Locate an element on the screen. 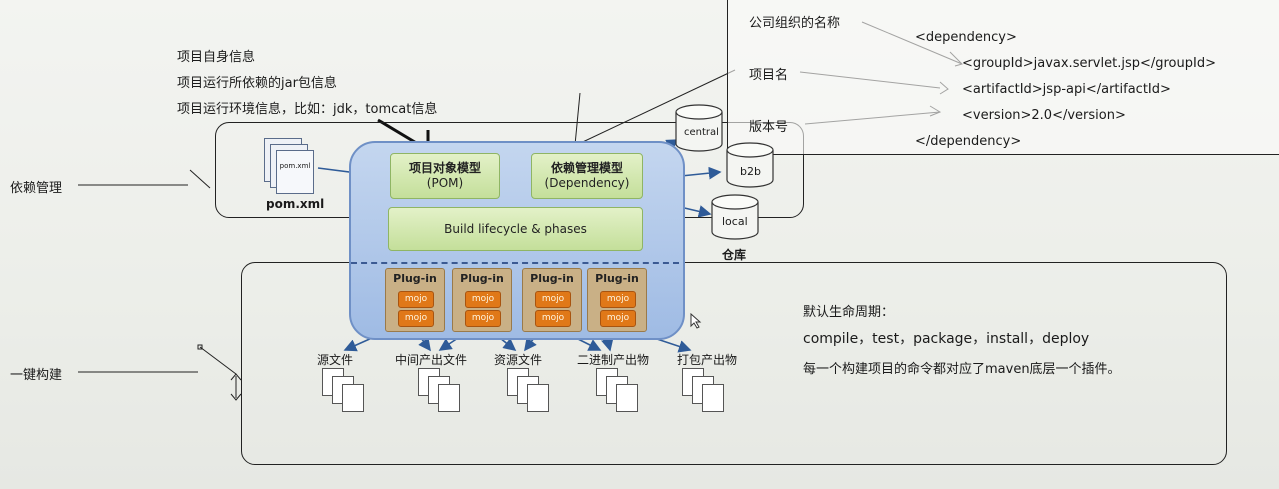 The height and width of the screenshot is (489, 1279). mouse-cursor-icon is located at coordinates (696, 321).